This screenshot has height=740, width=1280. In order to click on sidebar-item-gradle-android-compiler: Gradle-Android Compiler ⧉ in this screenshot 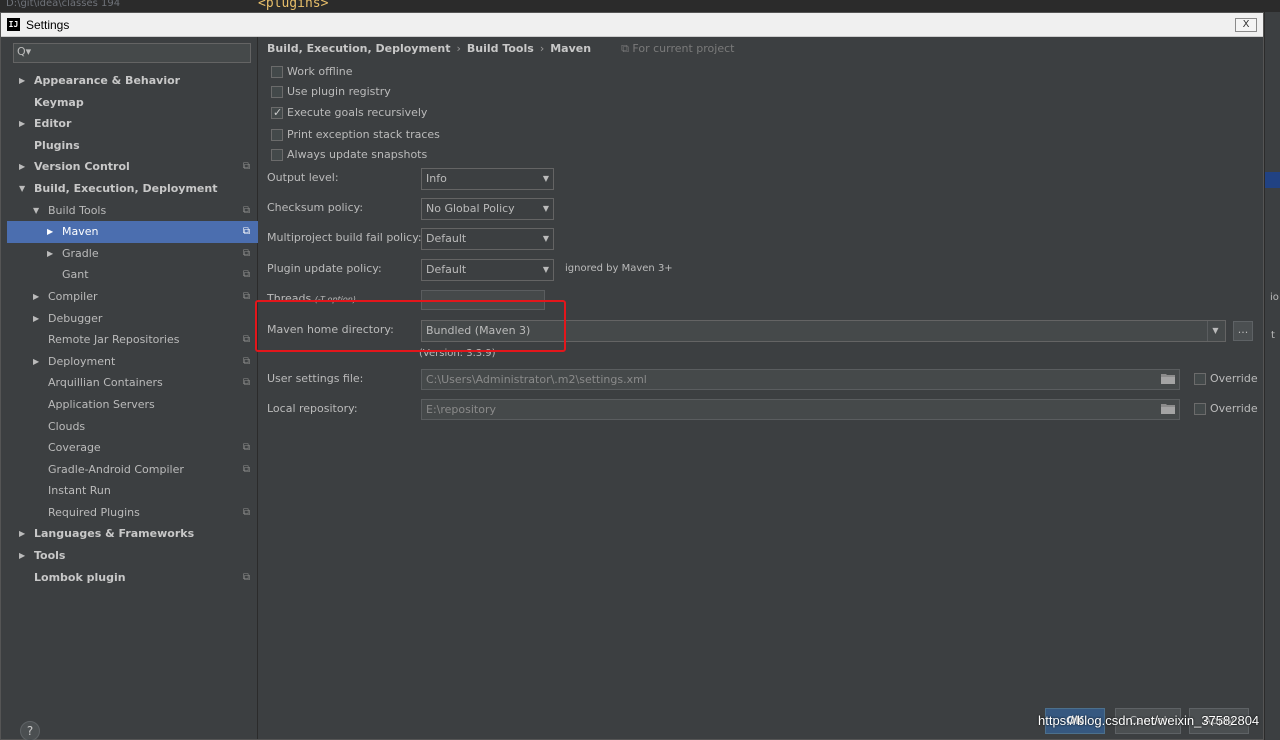, I will do `click(132, 470)`.